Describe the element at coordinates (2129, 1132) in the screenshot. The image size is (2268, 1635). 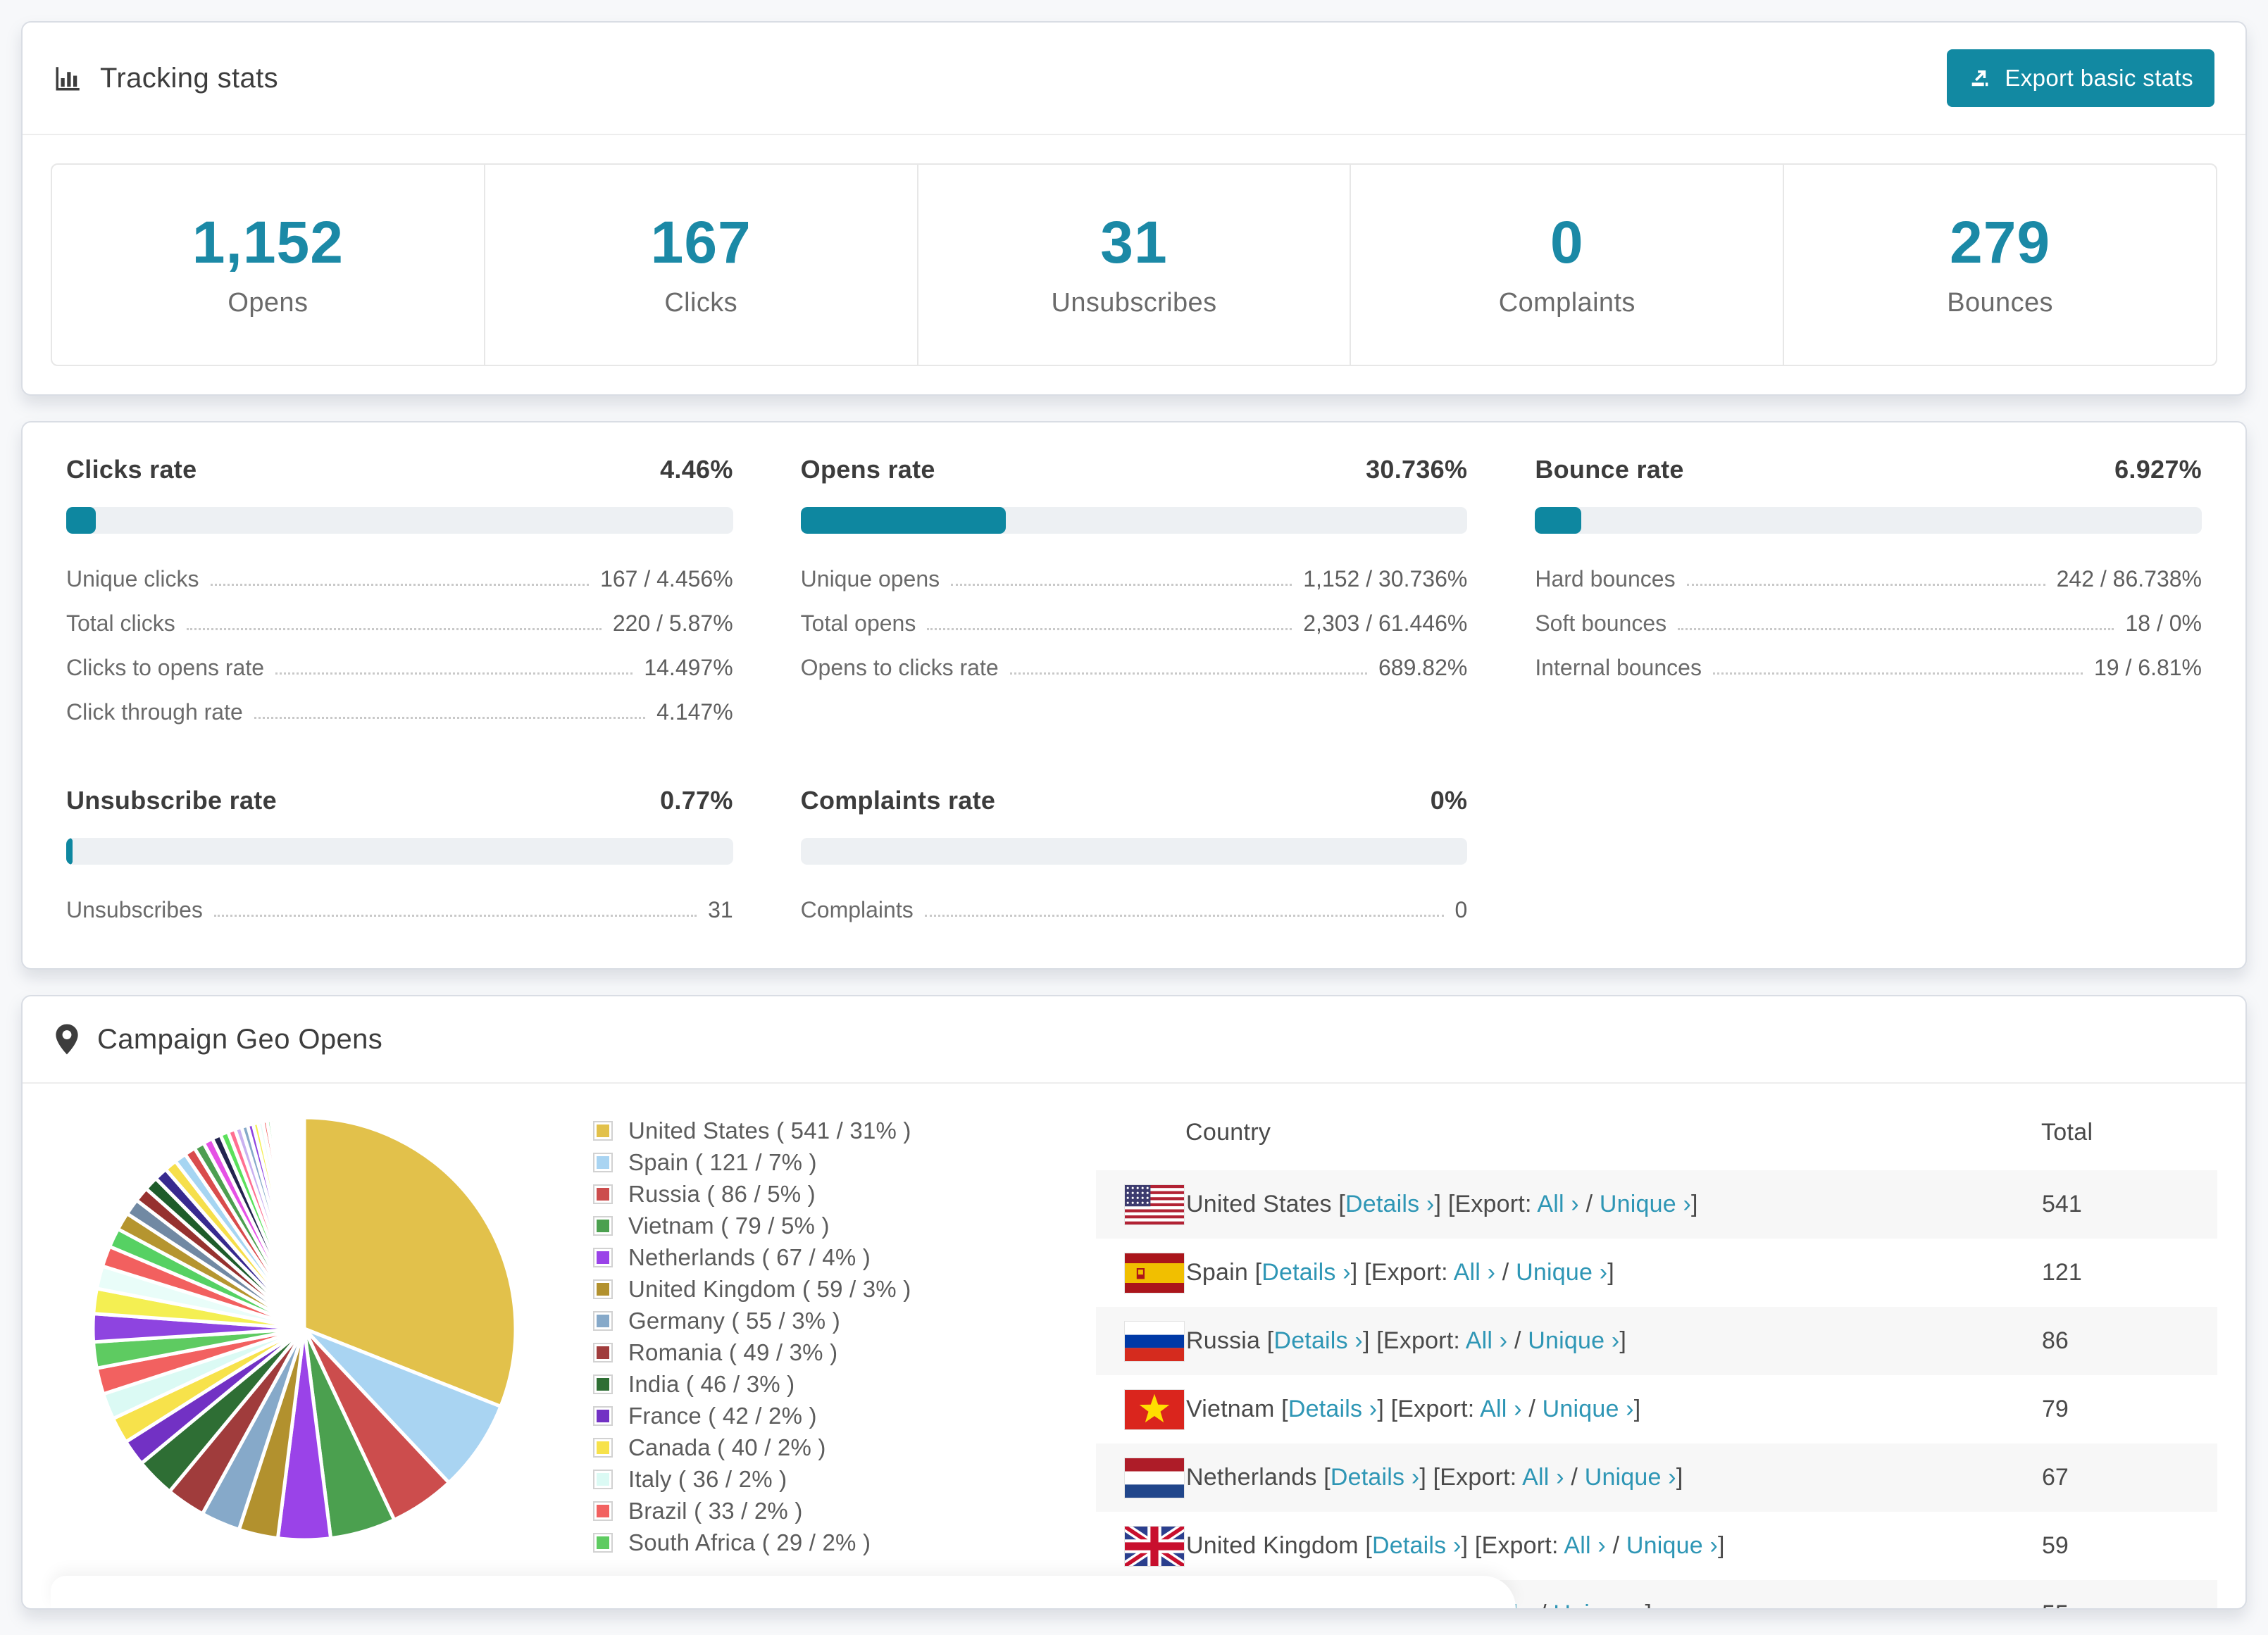
I see `total-column-header: Total` at that location.